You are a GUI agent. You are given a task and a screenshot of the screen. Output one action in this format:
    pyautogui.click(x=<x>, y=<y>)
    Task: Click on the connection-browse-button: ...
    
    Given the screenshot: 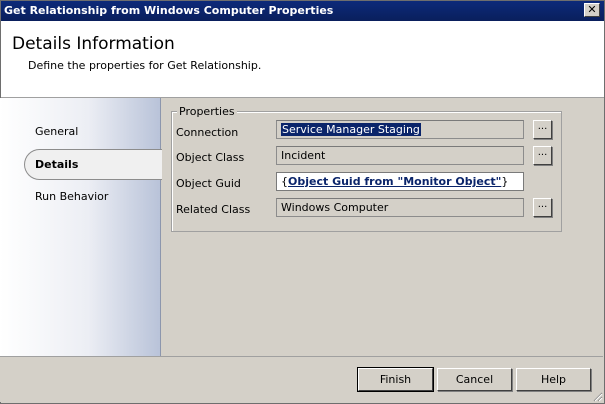 What is the action you would take?
    pyautogui.click(x=542, y=129)
    